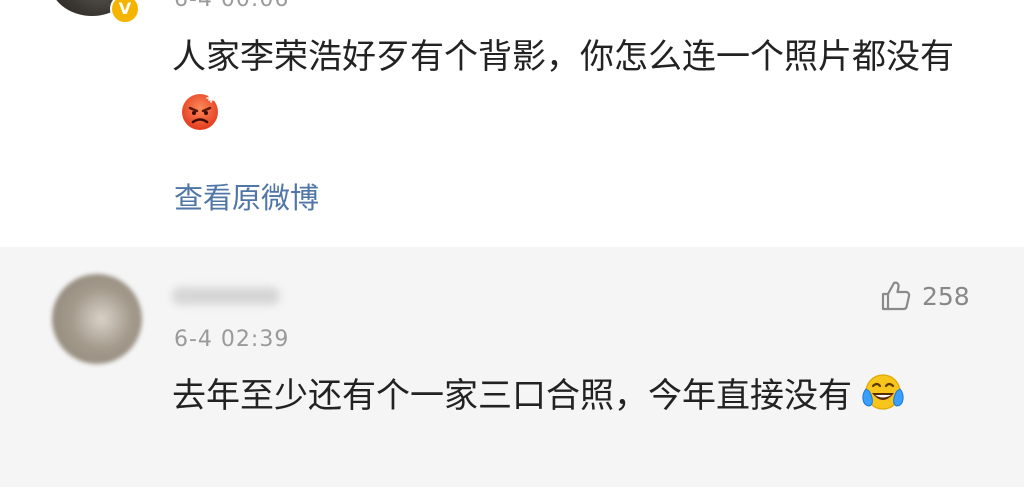  What do you see at coordinates (512, 396) in the screenshot?
I see `comment-text-content: 去年至少还有个一家三口合照，今年直接没有` at bounding box center [512, 396].